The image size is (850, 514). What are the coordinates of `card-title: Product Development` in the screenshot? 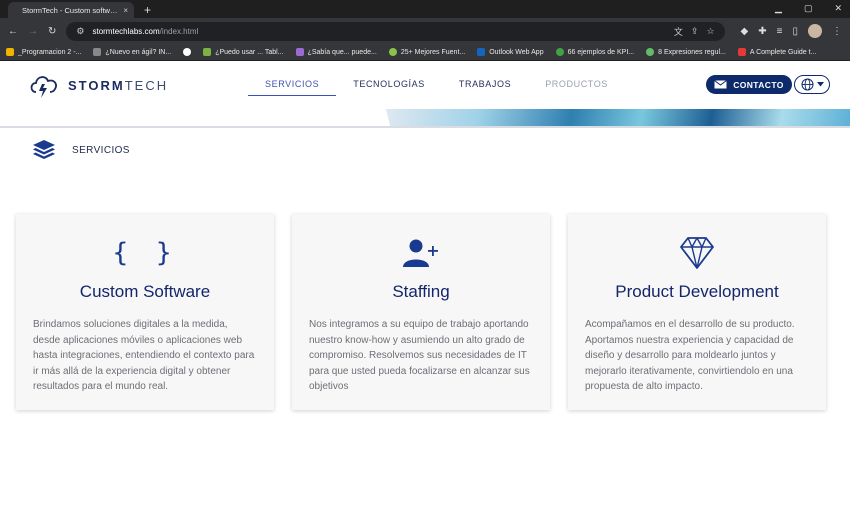 It's located at (697, 291).